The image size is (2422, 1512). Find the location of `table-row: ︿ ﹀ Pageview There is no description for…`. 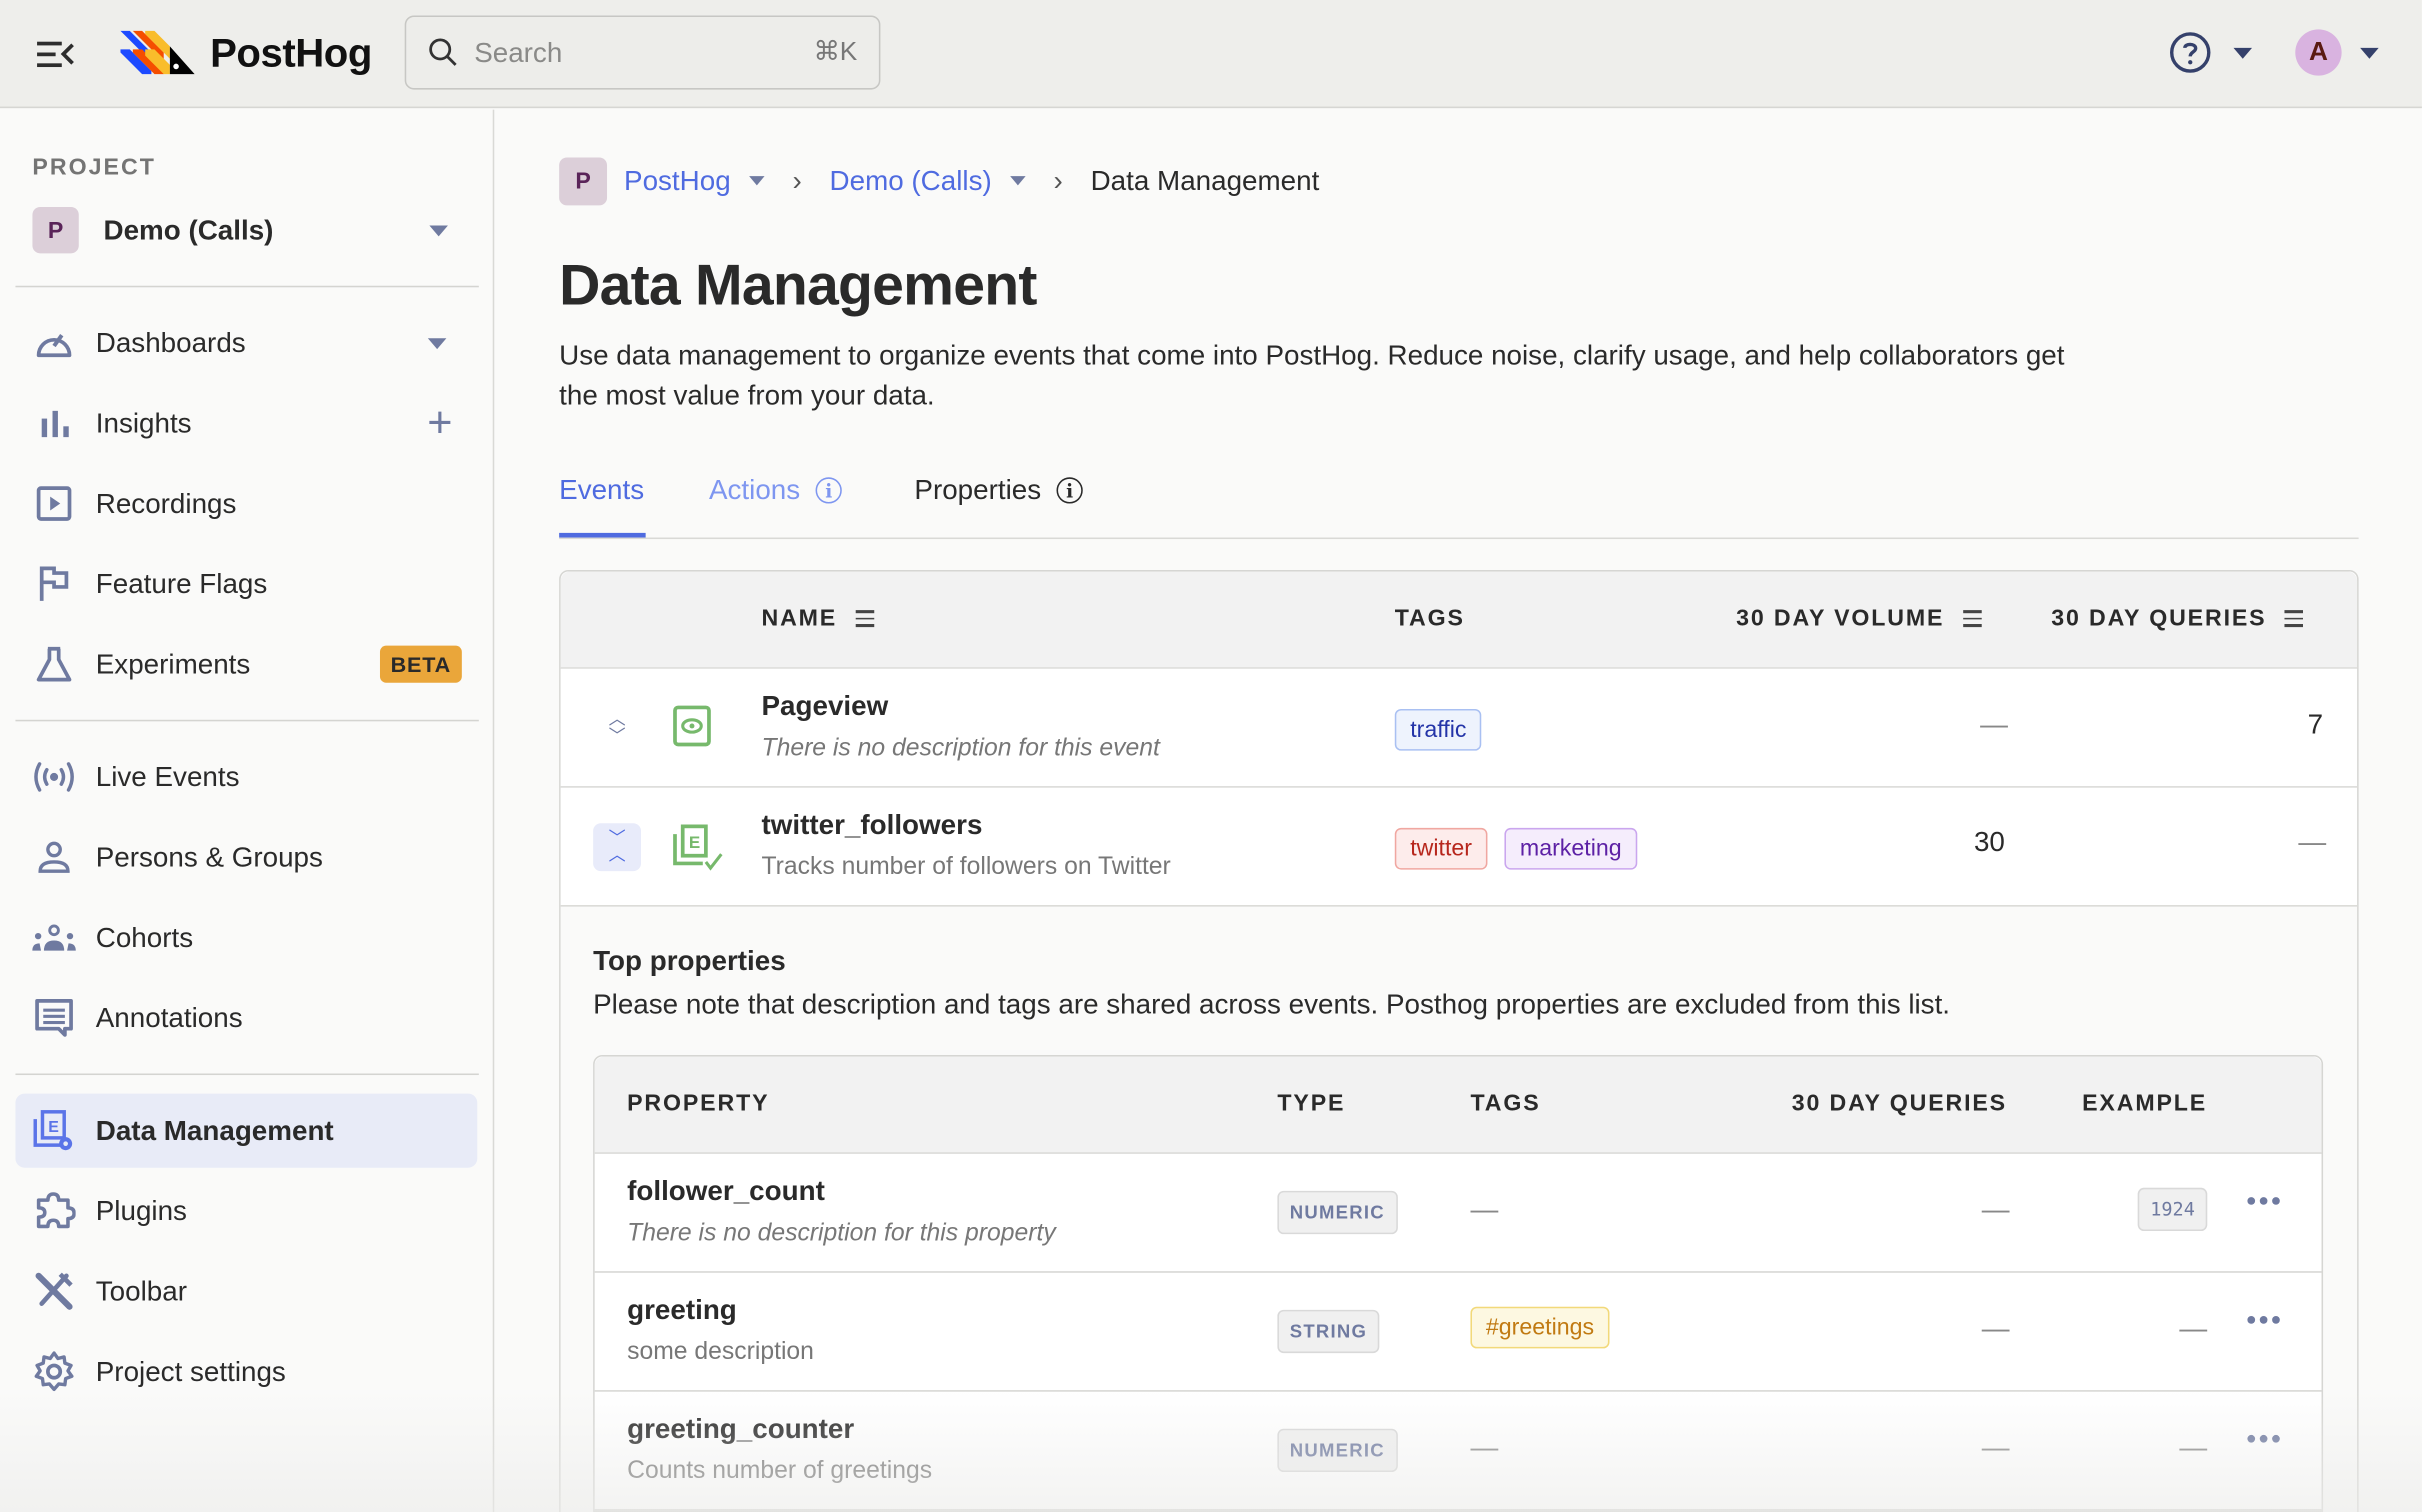

table-row: ︿ ﹀ Pageview There is no description for… is located at coordinates (1459, 728).